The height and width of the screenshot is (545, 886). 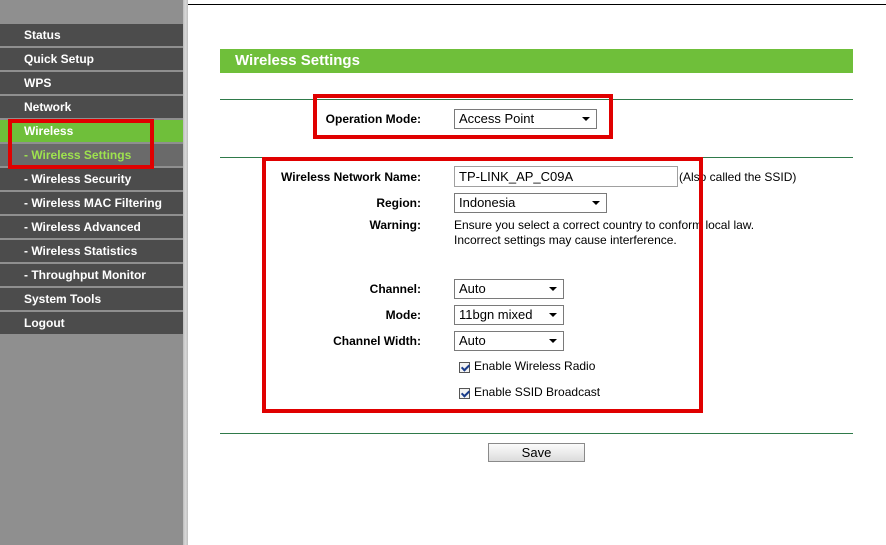 What do you see at coordinates (91, 275) in the screenshot?
I see `sidebar-item-throughput-monitor: - Throughput Monitor` at bounding box center [91, 275].